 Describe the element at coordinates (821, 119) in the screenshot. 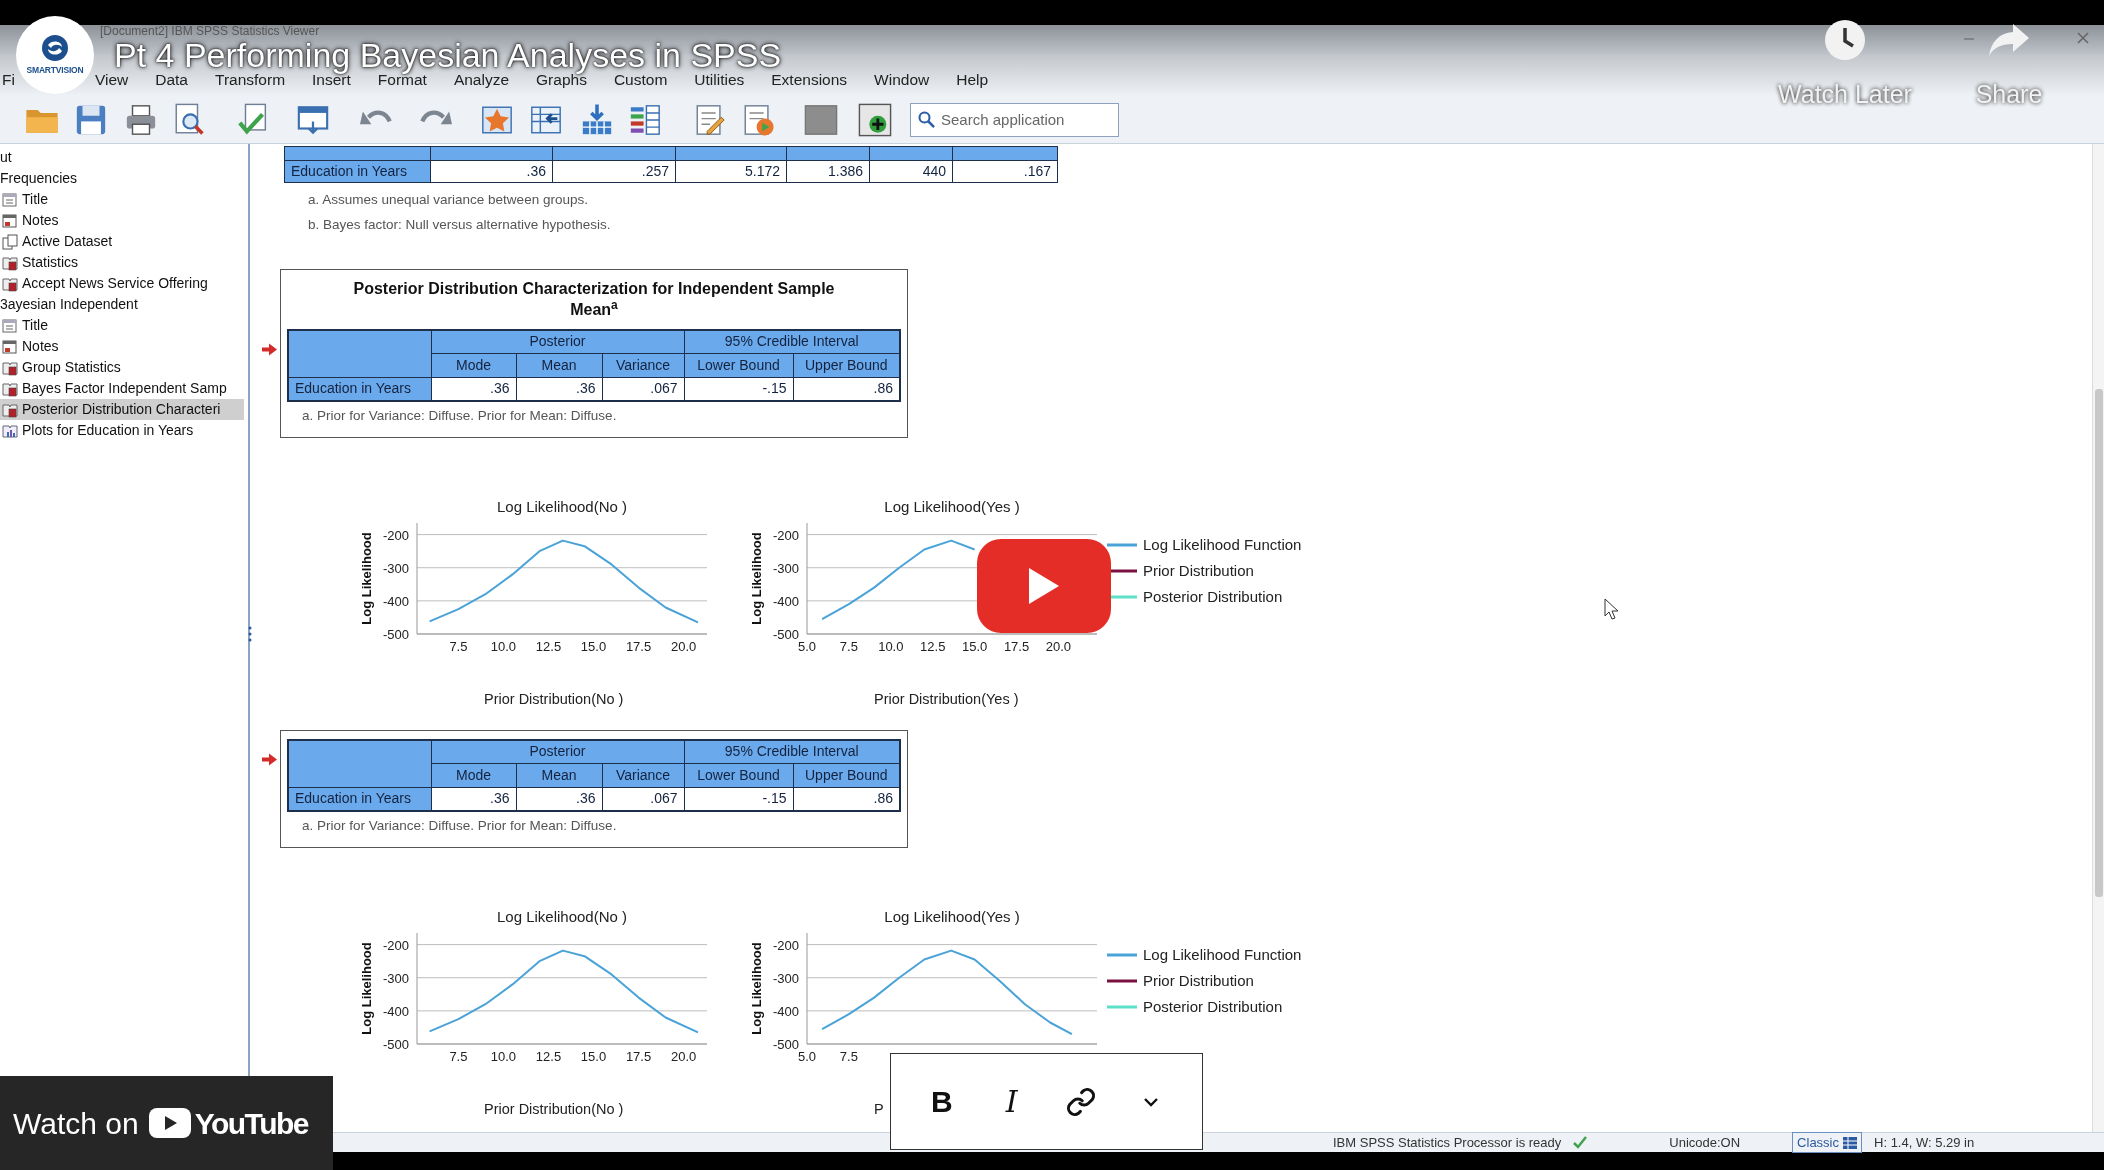

I see `square-icon` at that location.